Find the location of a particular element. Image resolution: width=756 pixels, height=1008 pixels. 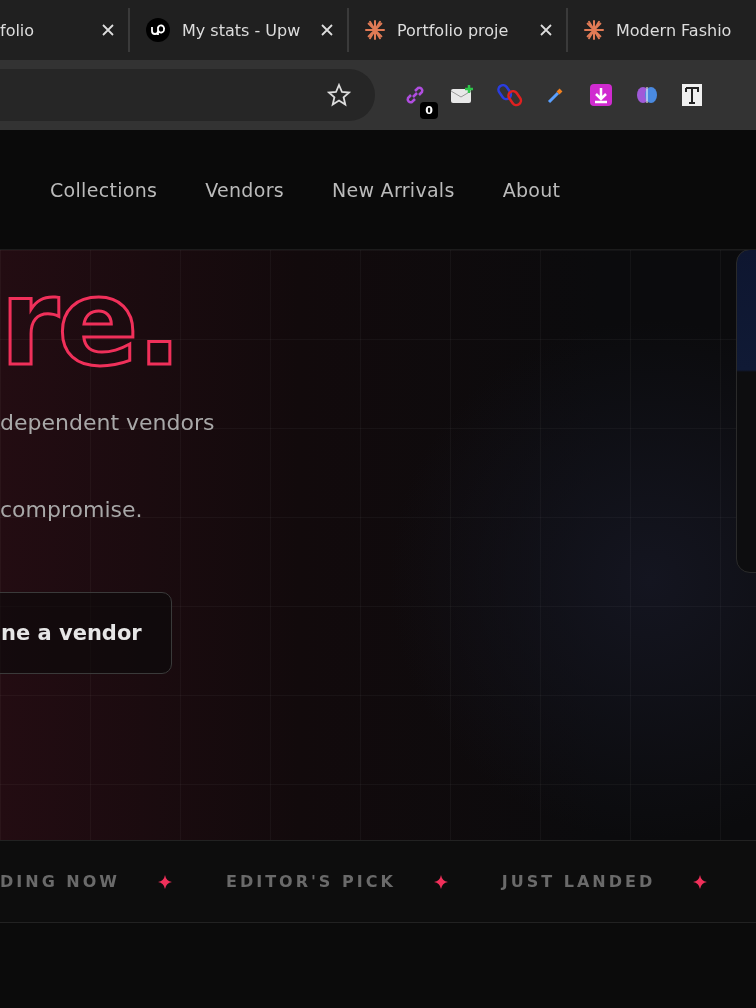

nav-link: Collections is located at coordinates (104, 189).